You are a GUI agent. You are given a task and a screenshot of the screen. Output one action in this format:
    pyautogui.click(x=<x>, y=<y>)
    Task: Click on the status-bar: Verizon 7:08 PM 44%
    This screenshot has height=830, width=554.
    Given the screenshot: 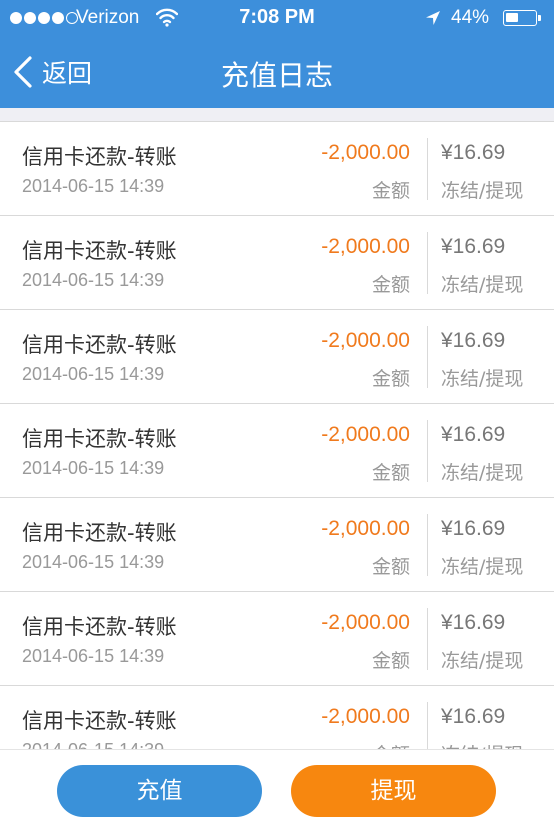 What is the action you would take?
    pyautogui.click(x=277, y=18)
    